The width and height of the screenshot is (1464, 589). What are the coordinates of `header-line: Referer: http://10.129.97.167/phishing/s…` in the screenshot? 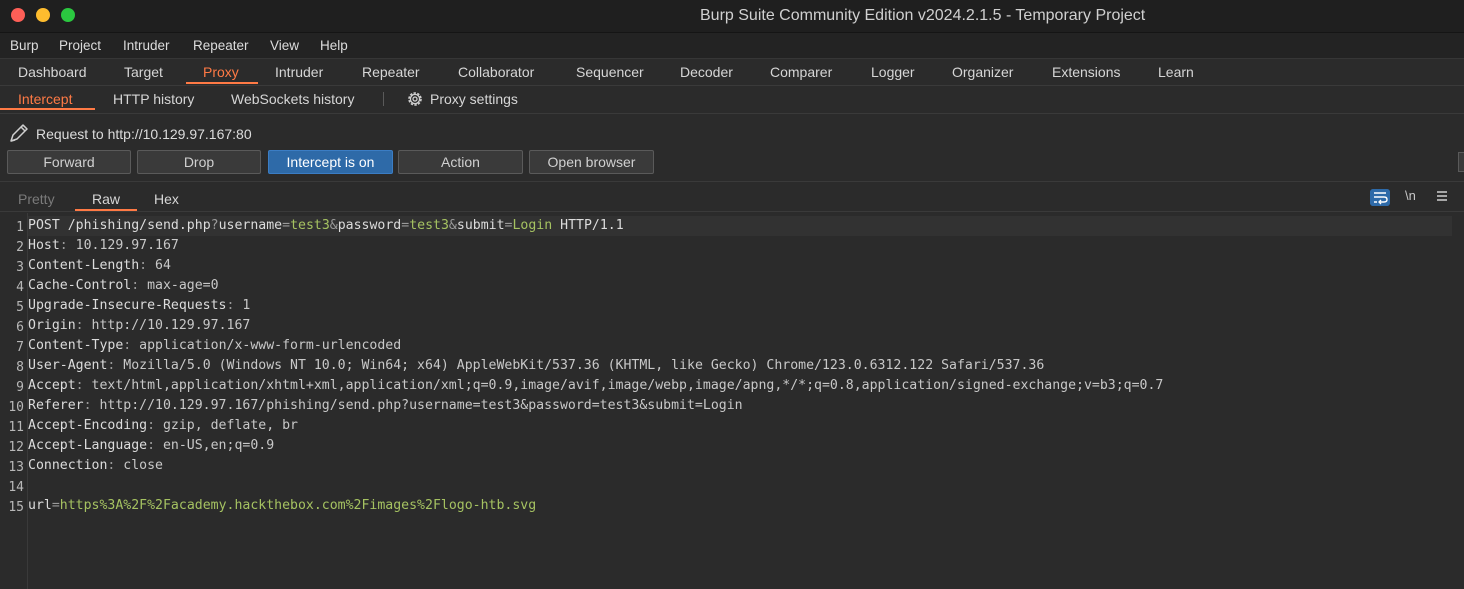 It's located at (385, 406).